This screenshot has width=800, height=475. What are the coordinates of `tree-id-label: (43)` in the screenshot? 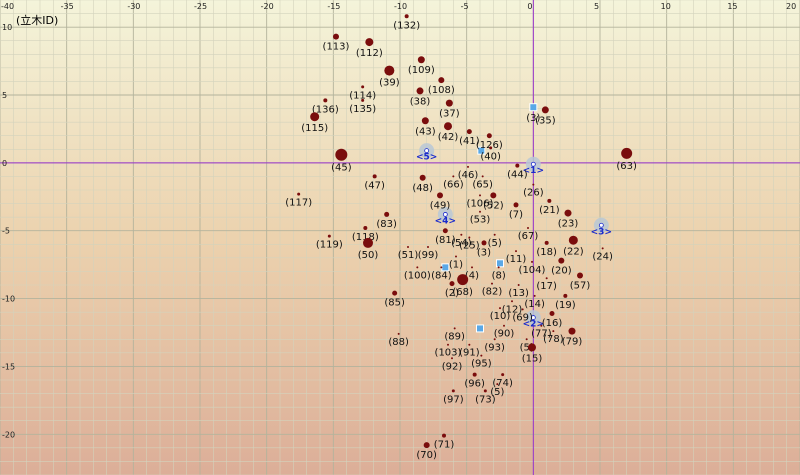 It's located at (425, 131).